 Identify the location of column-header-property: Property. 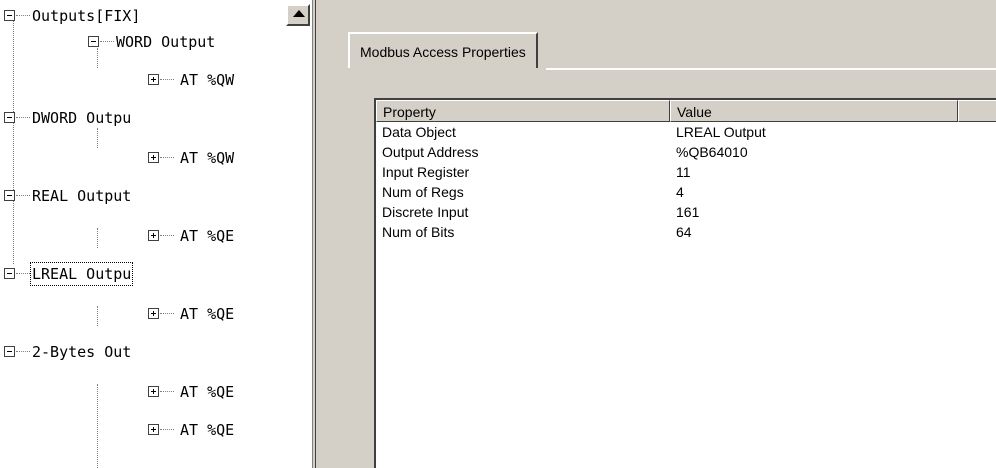
(523, 111).